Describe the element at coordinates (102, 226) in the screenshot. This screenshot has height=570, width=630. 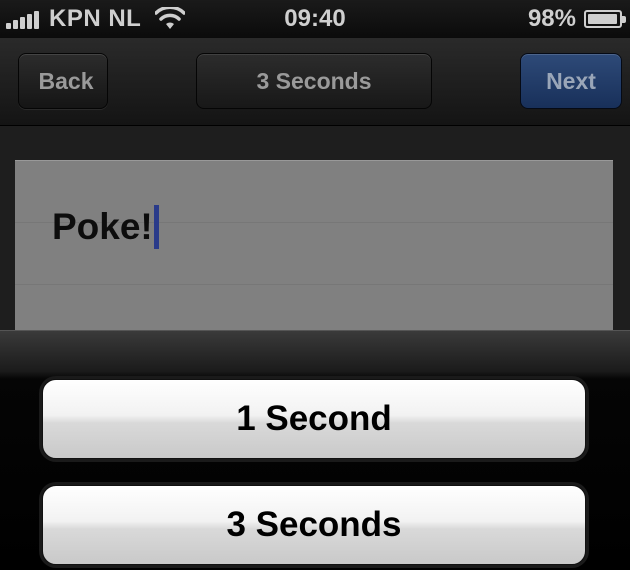
I see `message-text: Poke!` at that location.